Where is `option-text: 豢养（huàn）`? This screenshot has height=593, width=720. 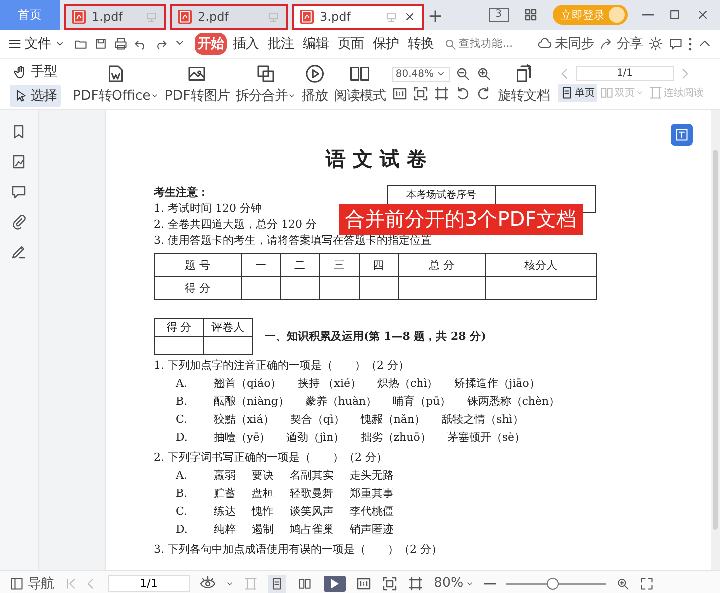 option-text: 豢养（huàn） is located at coordinates (341, 402).